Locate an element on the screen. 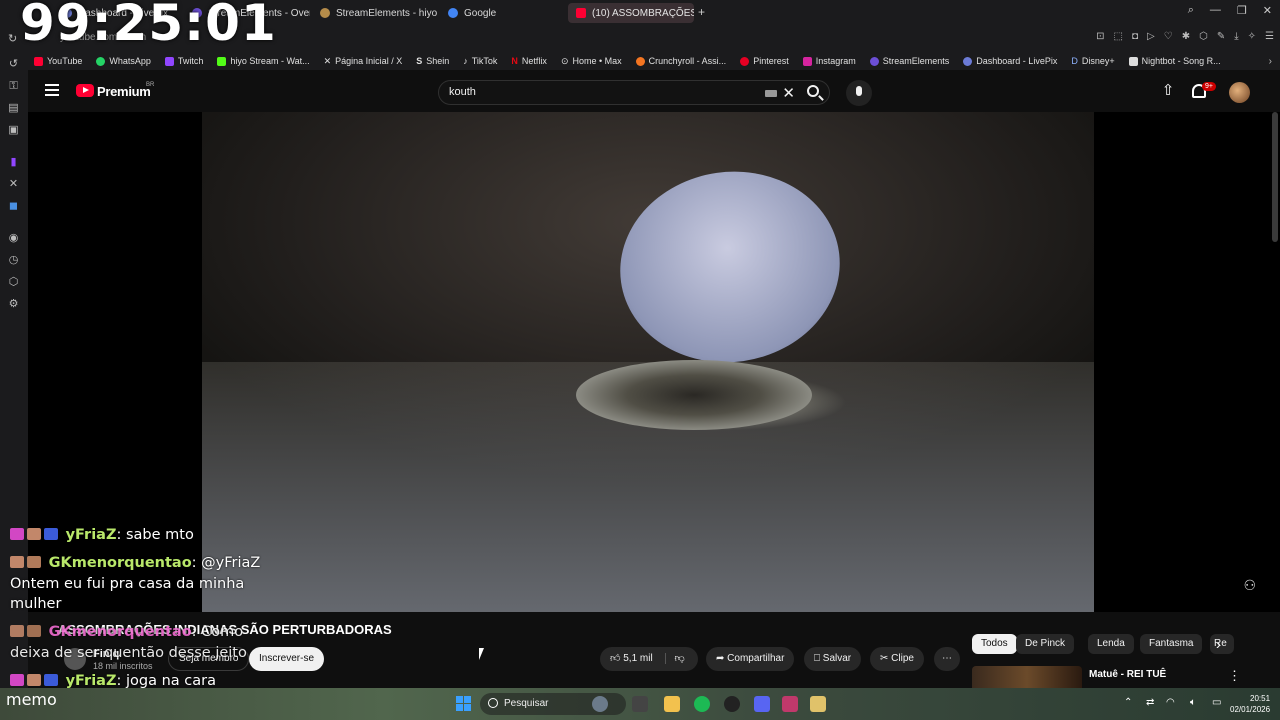 Image resolution: width=1280 pixels, height=720 pixels. page-scrollbar is located at coordinates (1275, 177).